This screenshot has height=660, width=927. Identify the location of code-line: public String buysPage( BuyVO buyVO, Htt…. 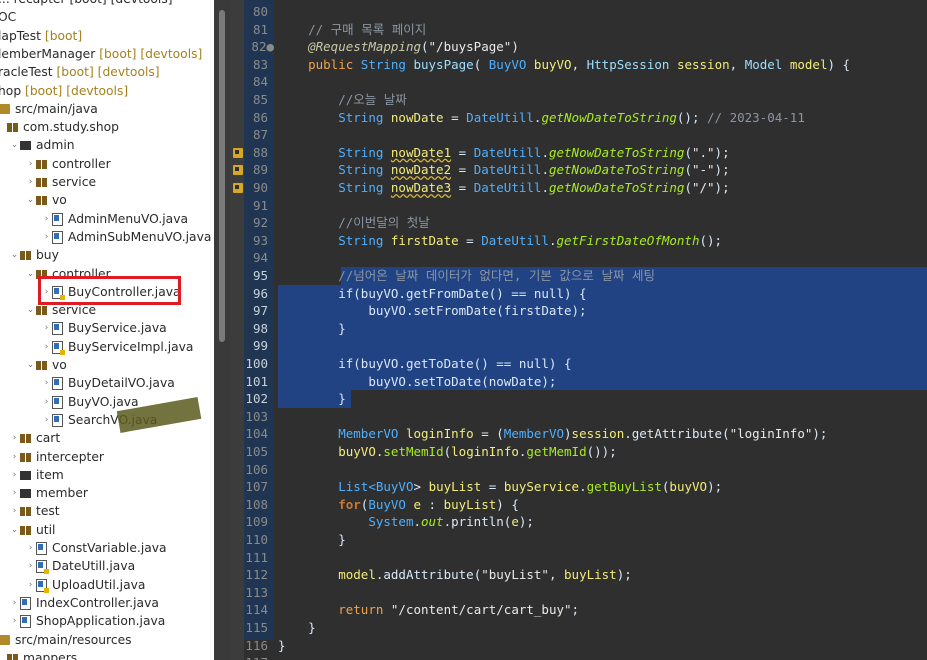
(564, 65).